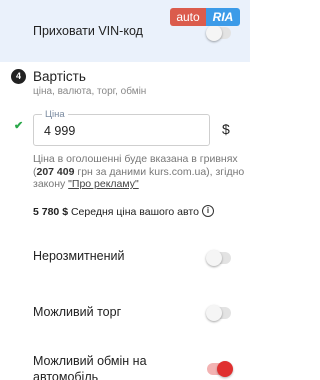 The height and width of the screenshot is (380, 320). I want to click on hide-vin-toggle, so click(218, 33).